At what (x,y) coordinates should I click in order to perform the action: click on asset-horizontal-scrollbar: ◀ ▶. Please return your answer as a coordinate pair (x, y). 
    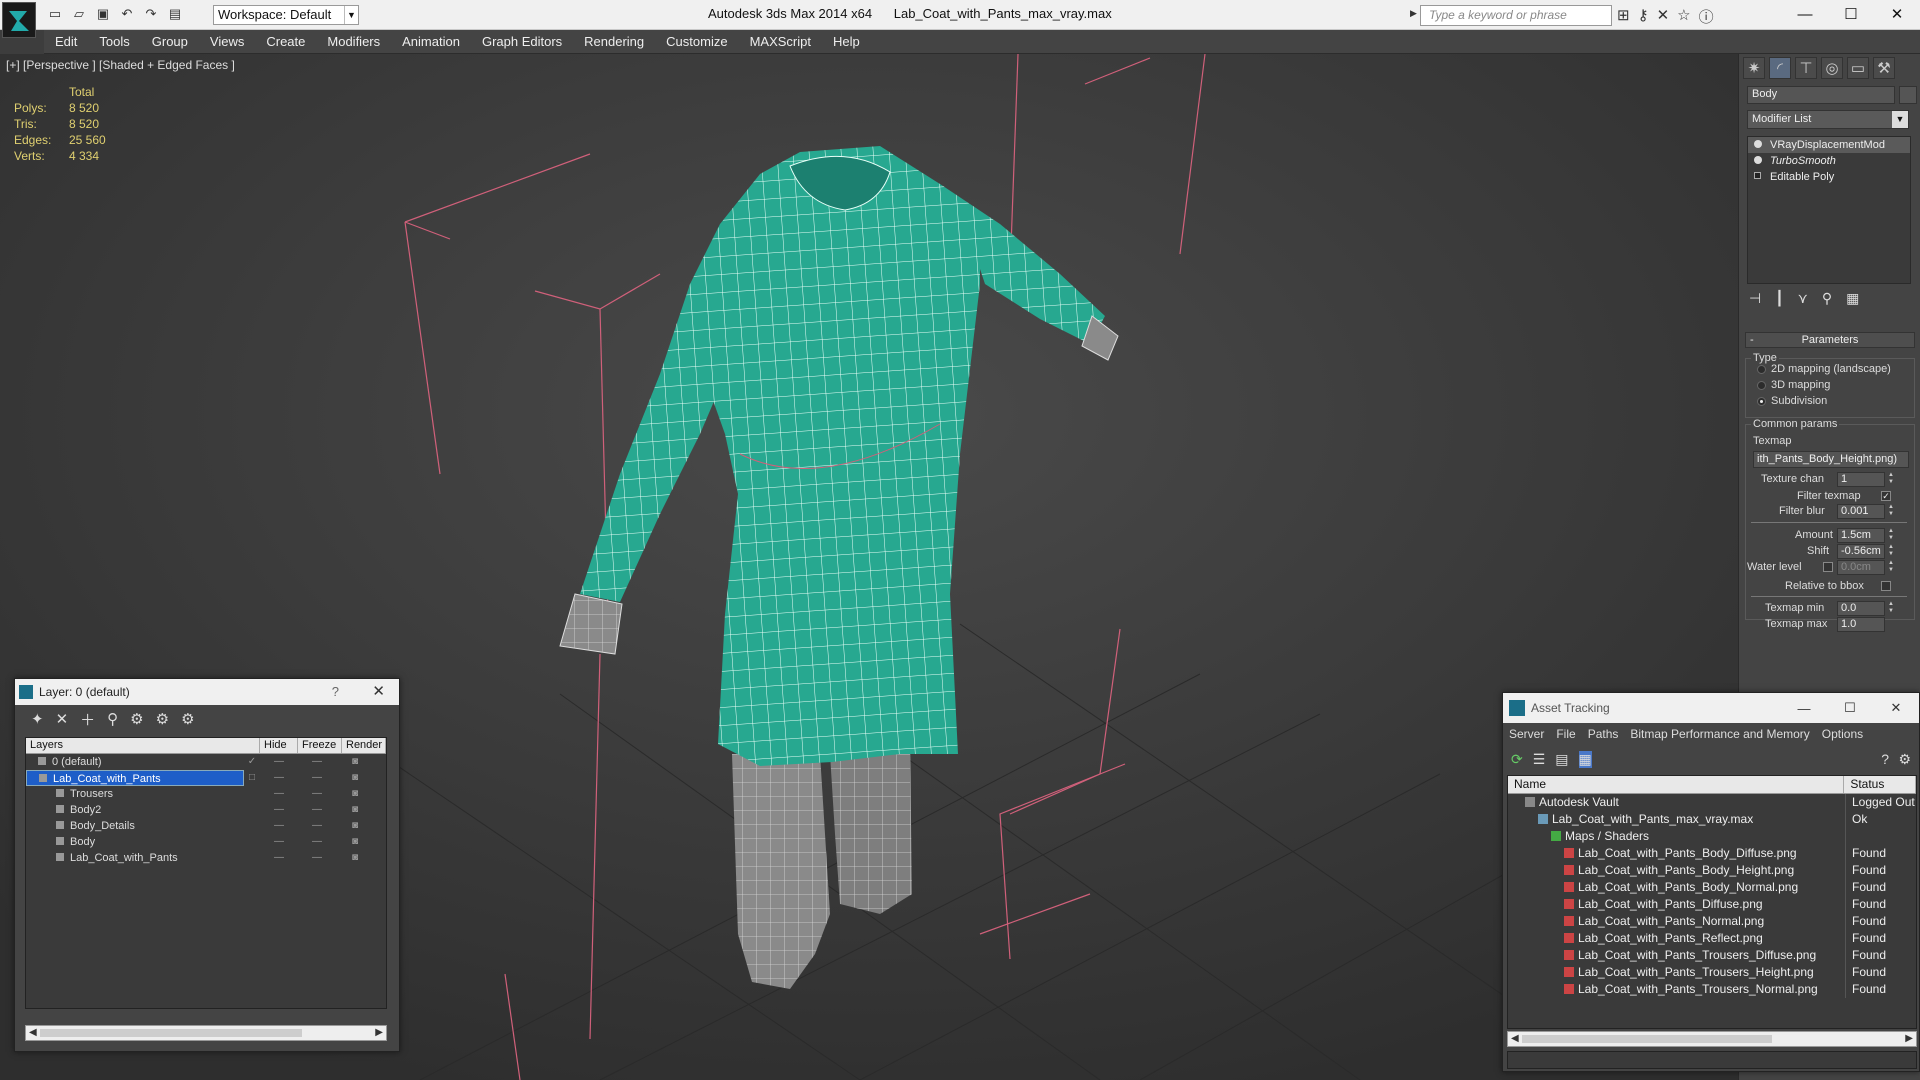
    Looking at the image, I should click on (1712, 1039).